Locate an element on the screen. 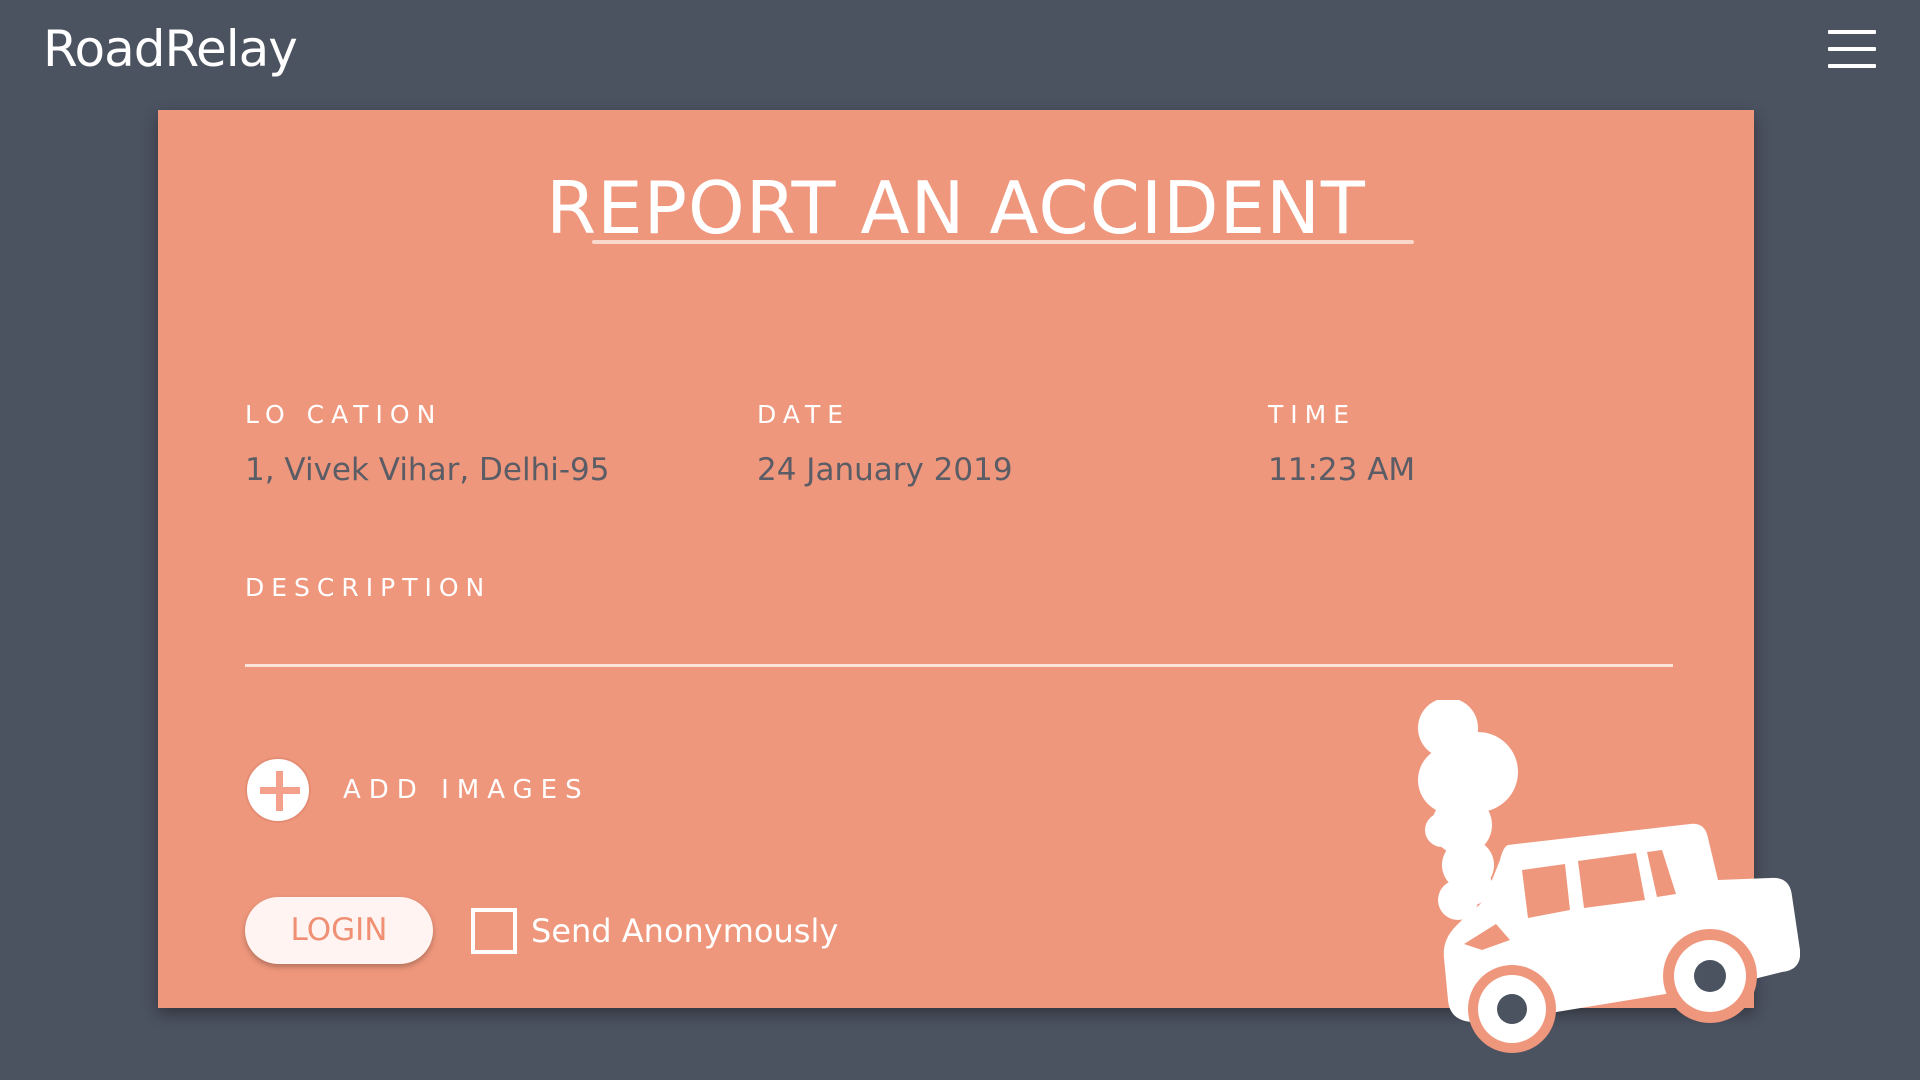  time-label: TIME is located at coordinates (1312, 414).